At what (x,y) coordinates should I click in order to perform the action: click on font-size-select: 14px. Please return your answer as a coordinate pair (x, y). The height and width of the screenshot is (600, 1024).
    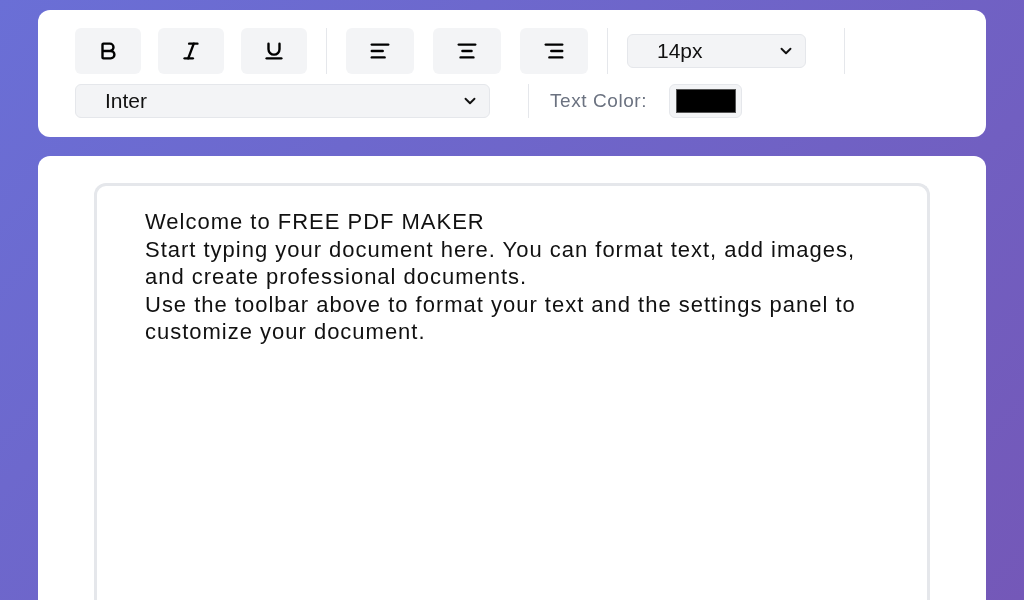
    Looking at the image, I should click on (716, 51).